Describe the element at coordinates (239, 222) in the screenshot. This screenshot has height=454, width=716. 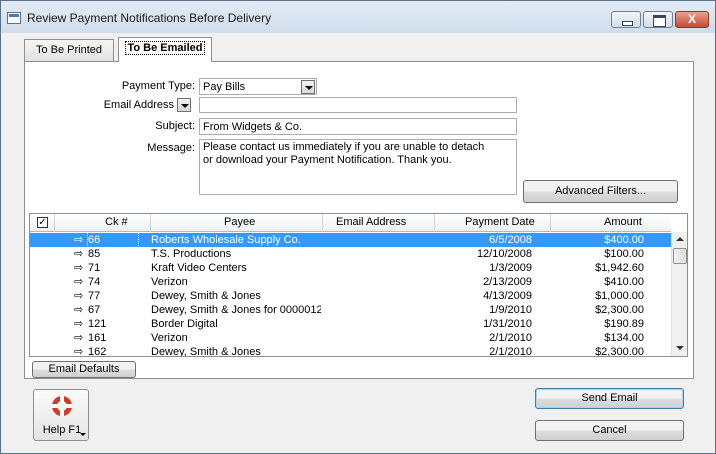
I see `column-header-payee: Payee` at that location.